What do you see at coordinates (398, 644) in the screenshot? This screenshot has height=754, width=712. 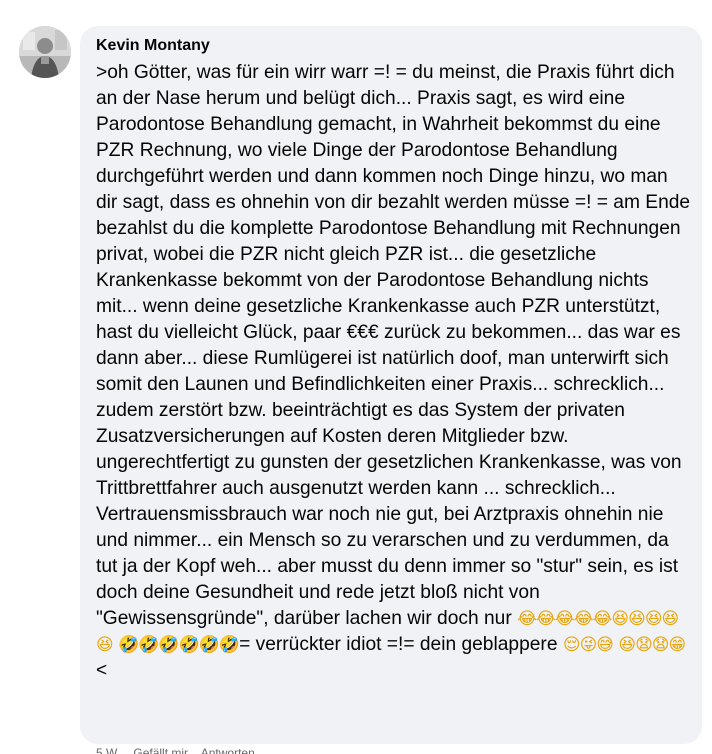 I see `comment-middle-text: = verrückter idiot =!= dein geblappere` at bounding box center [398, 644].